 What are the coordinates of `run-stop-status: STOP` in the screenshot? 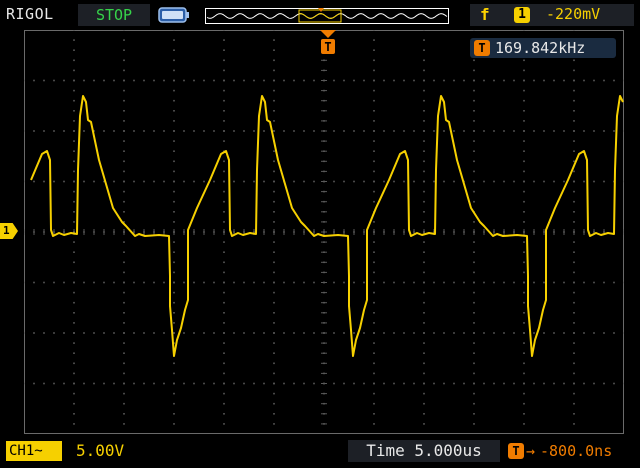 It's located at (114, 15).